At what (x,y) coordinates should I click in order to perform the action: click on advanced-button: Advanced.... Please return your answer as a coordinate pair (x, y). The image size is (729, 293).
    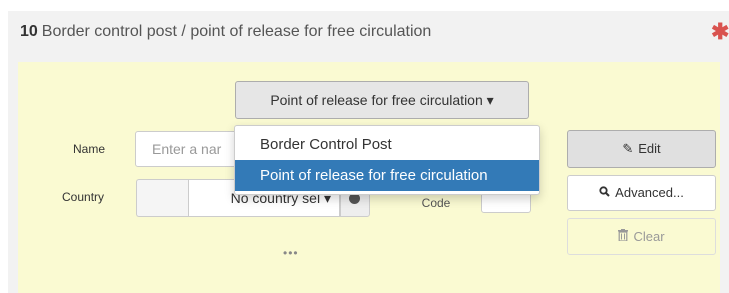
    Looking at the image, I should click on (641, 193).